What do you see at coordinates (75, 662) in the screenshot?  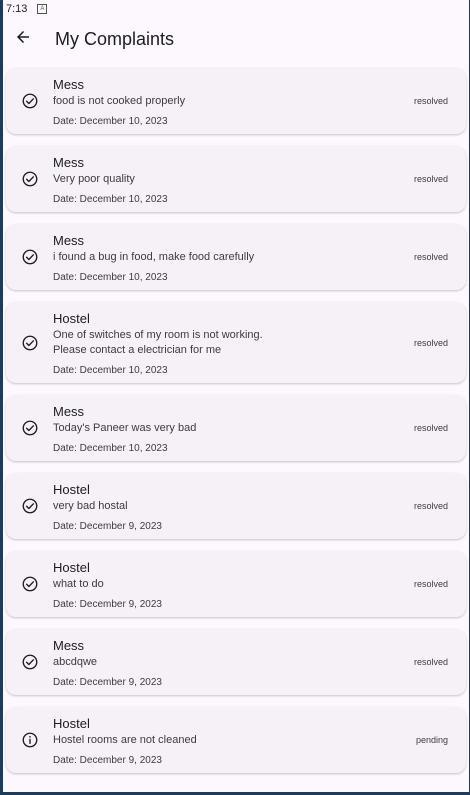 I see `complaint-description: abcdqwe` at bounding box center [75, 662].